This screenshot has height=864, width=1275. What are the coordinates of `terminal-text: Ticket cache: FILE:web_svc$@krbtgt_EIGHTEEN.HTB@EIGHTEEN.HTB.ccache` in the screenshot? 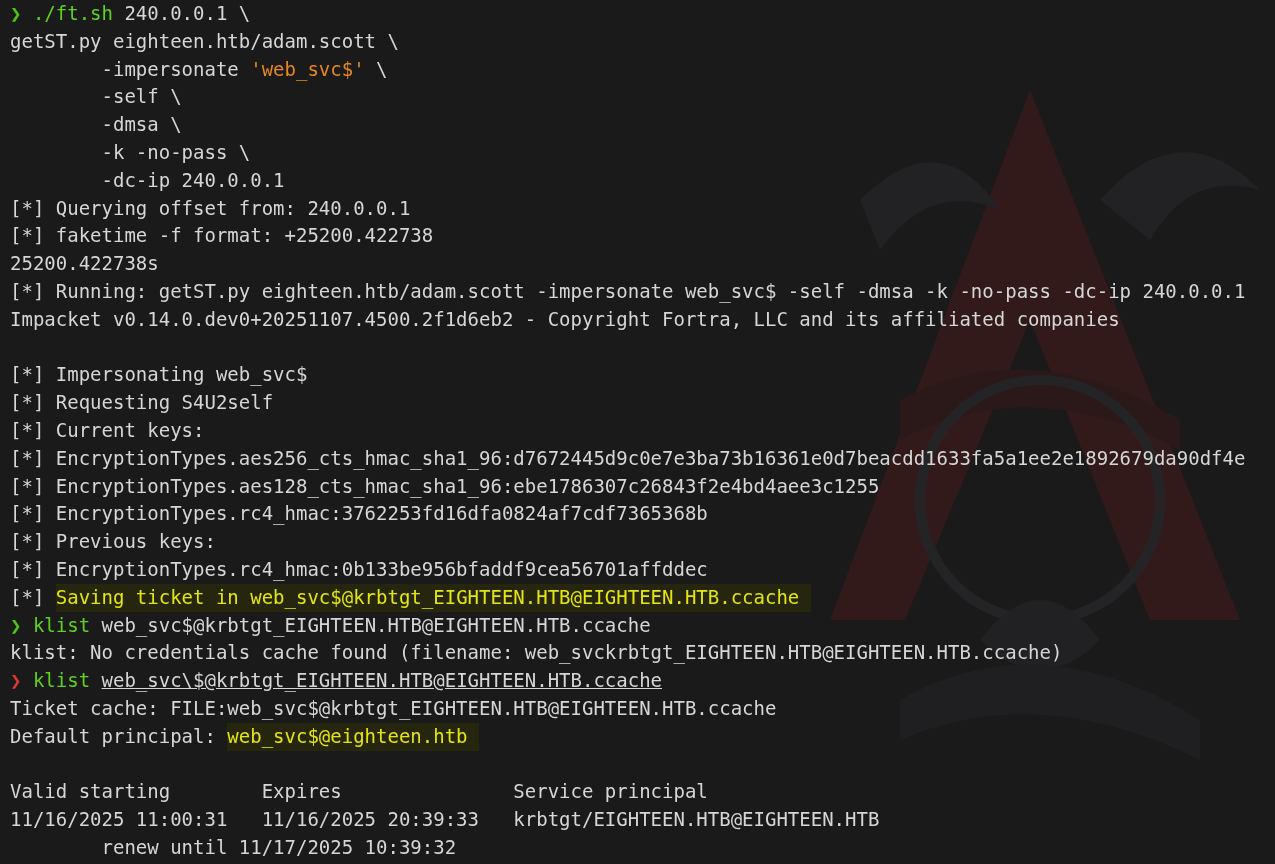 It's located at (393, 708).